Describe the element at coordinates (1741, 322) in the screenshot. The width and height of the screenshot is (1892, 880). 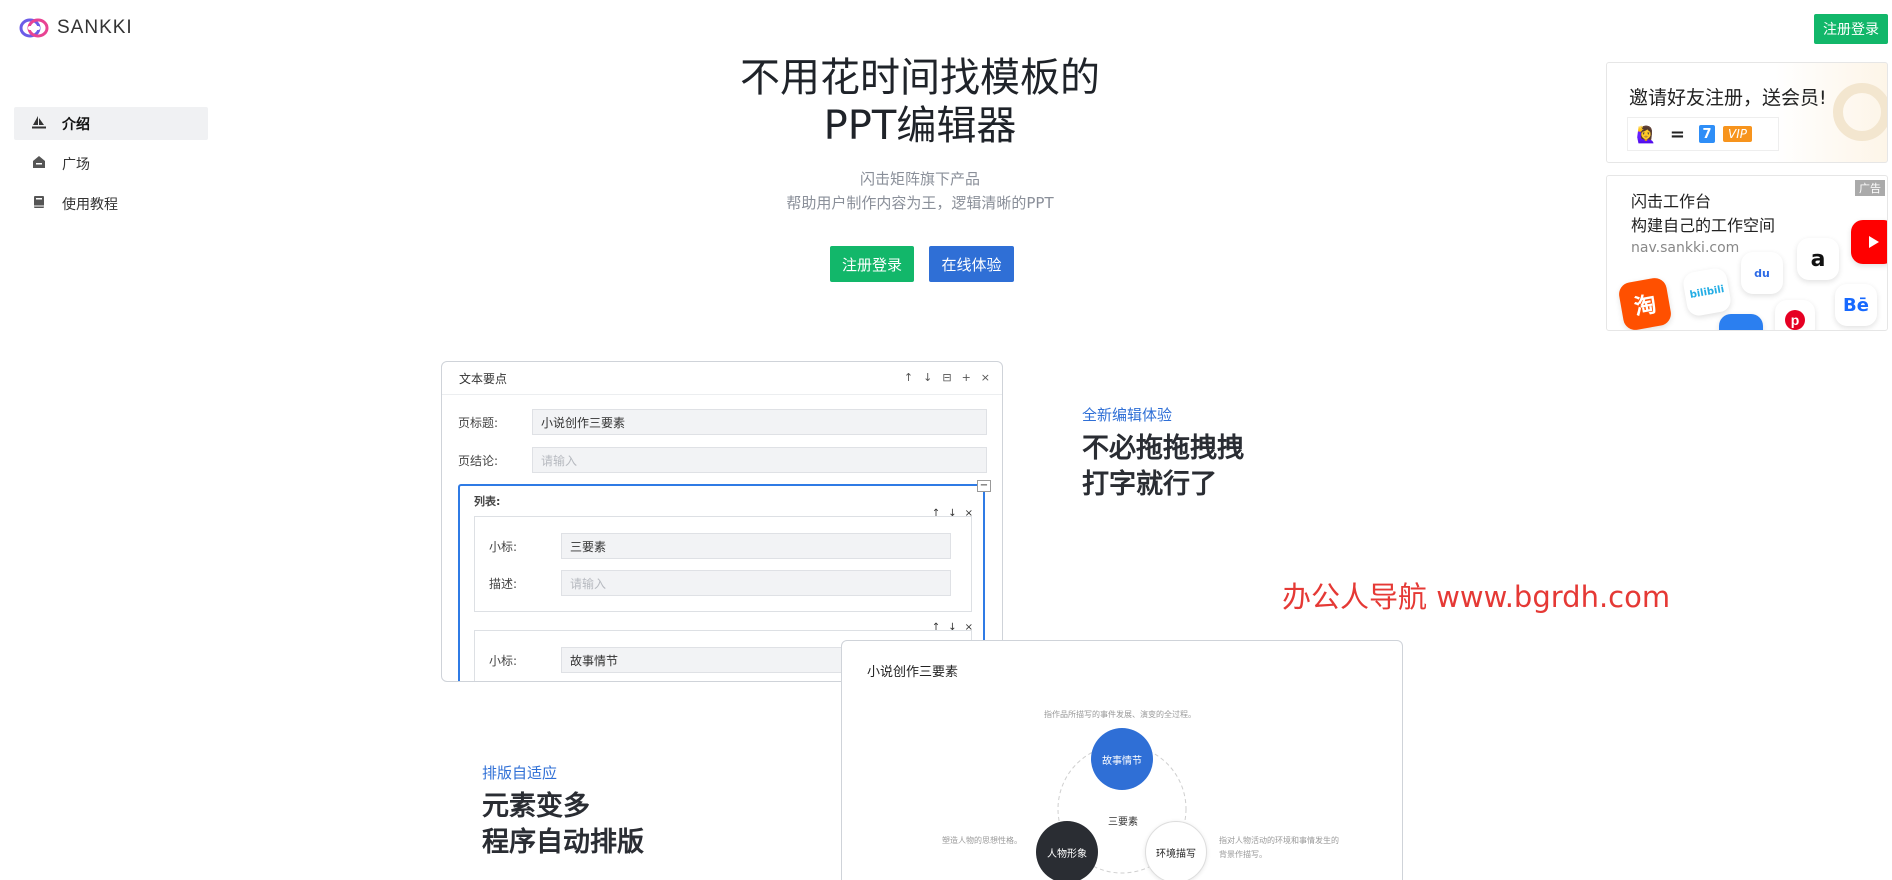
I see `blue-app-icon` at that location.